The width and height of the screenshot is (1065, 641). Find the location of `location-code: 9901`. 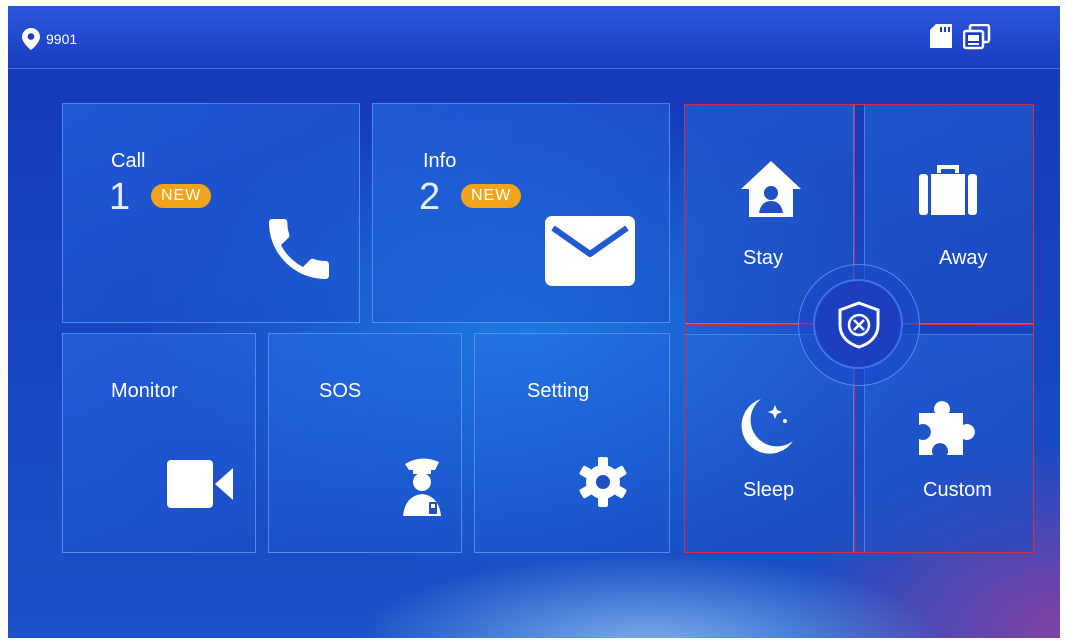

location-code: 9901 is located at coordinates (62, 39).